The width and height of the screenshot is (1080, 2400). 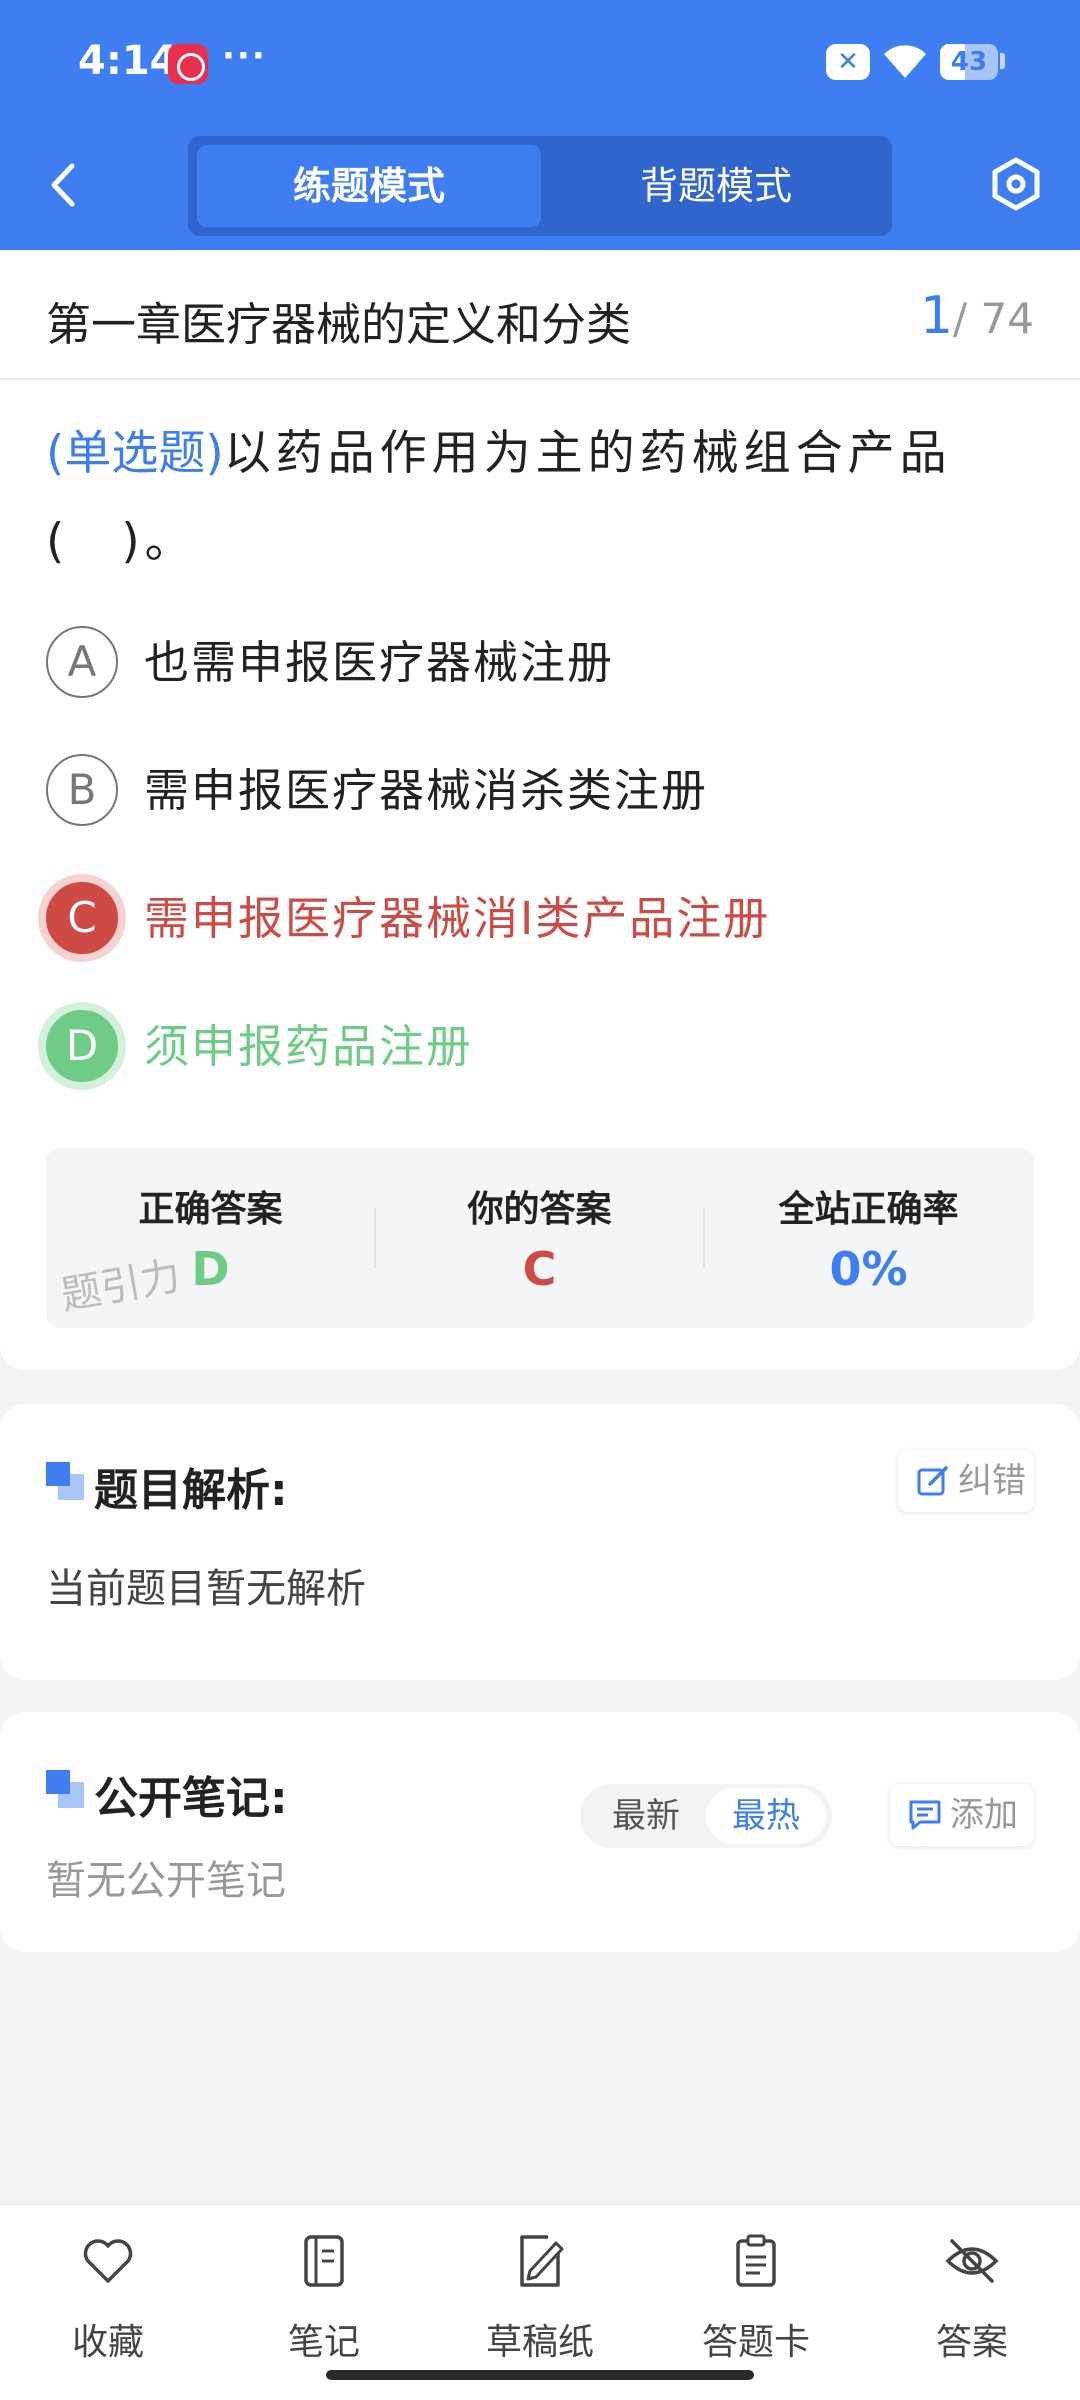 I want to click on app-header: 4:14 ··· ✕ 43 练题模式 背题模式, so click(x=540, y=125).